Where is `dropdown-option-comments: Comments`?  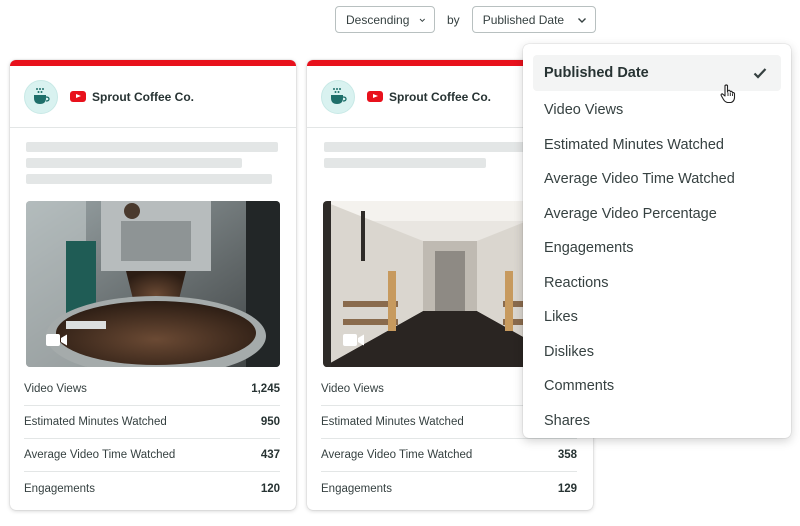 dropdown-option-comments: Comments is located at coordinates (657, 386).